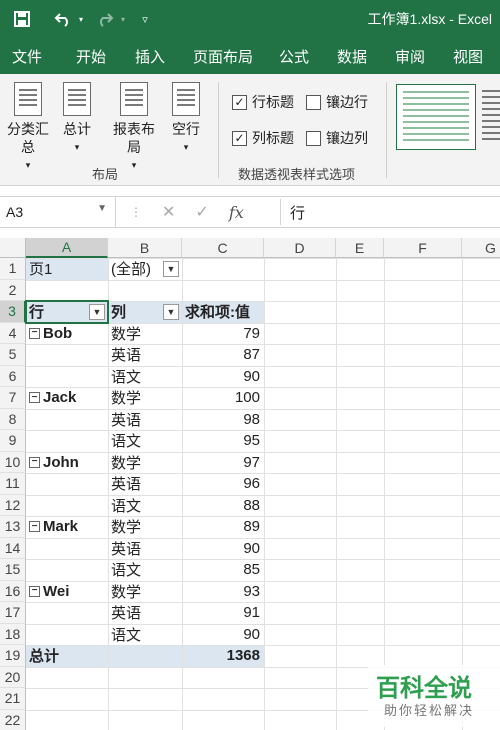 This screenshot has height=730, width=500. I want to click on value-cell: 89, so click(224, 526).